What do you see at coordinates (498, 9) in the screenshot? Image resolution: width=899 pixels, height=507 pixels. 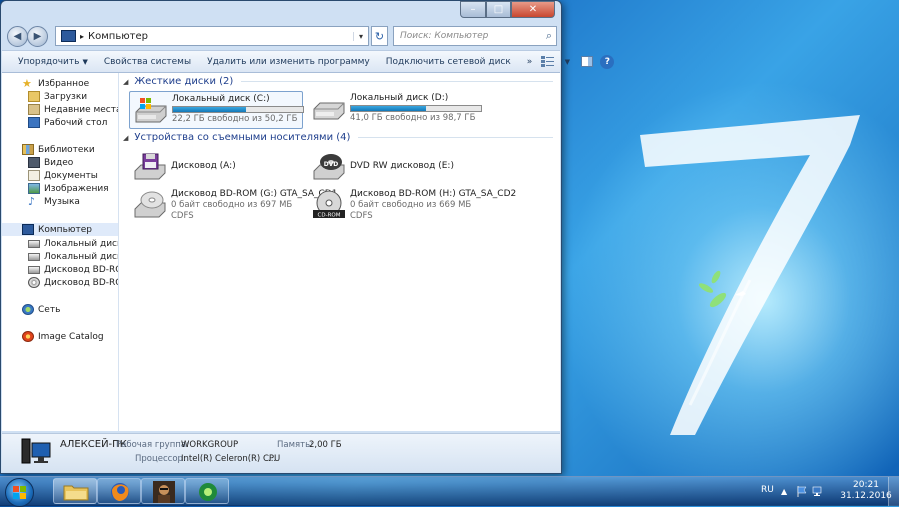 I see `maximize-button: □` at bounding box center [498, 9].